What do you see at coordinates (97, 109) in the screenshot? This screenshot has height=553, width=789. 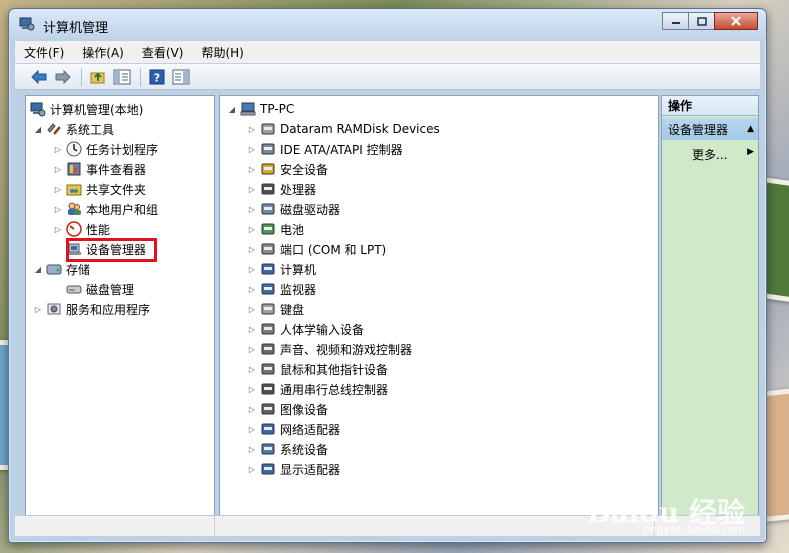 I see `tree-label: 计算机管理(本地)` at bounding box center [97, 109].